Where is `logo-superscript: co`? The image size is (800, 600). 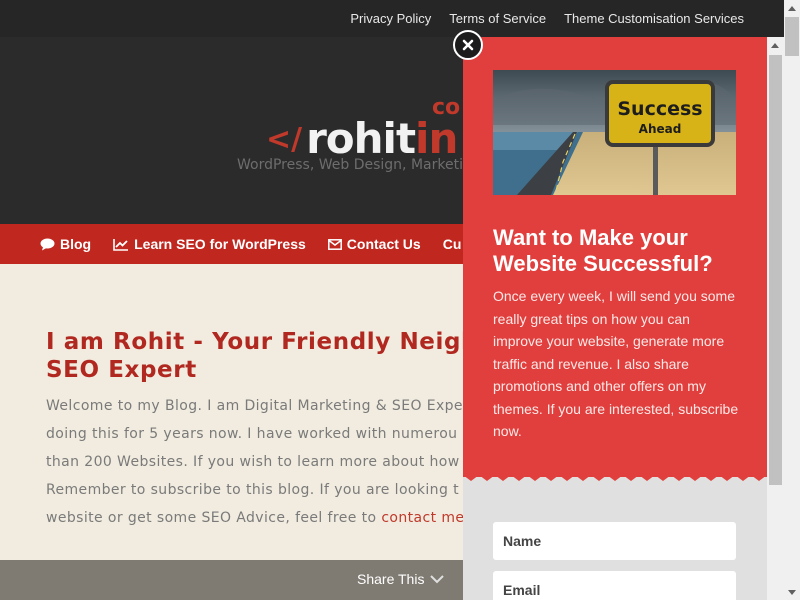 logo-superscript: co is located at coordinates (446, 107).